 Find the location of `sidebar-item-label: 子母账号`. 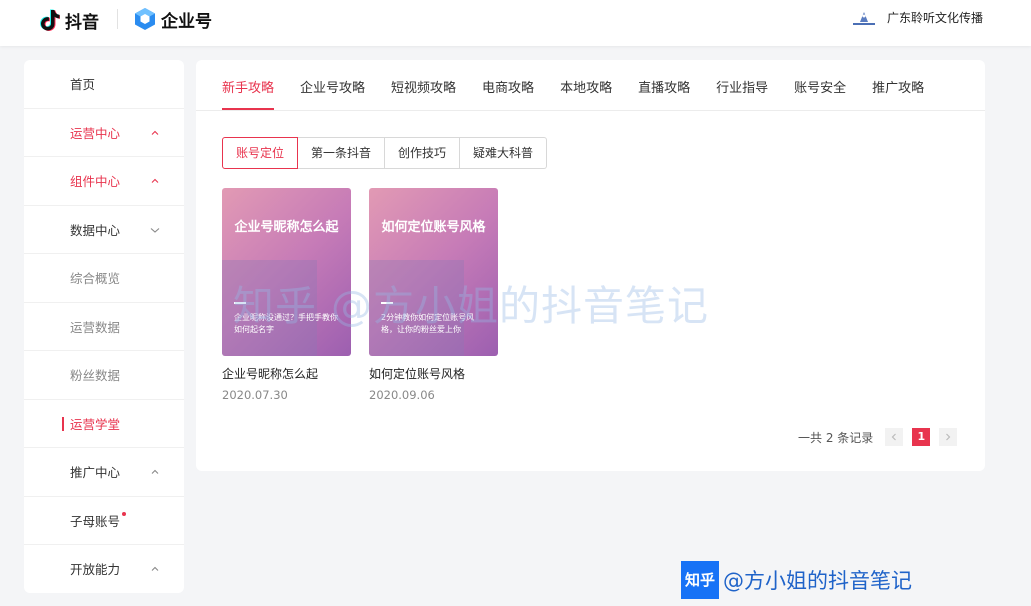

sidebar-item-label: 子母账号 is located at coordinates (95, 521).